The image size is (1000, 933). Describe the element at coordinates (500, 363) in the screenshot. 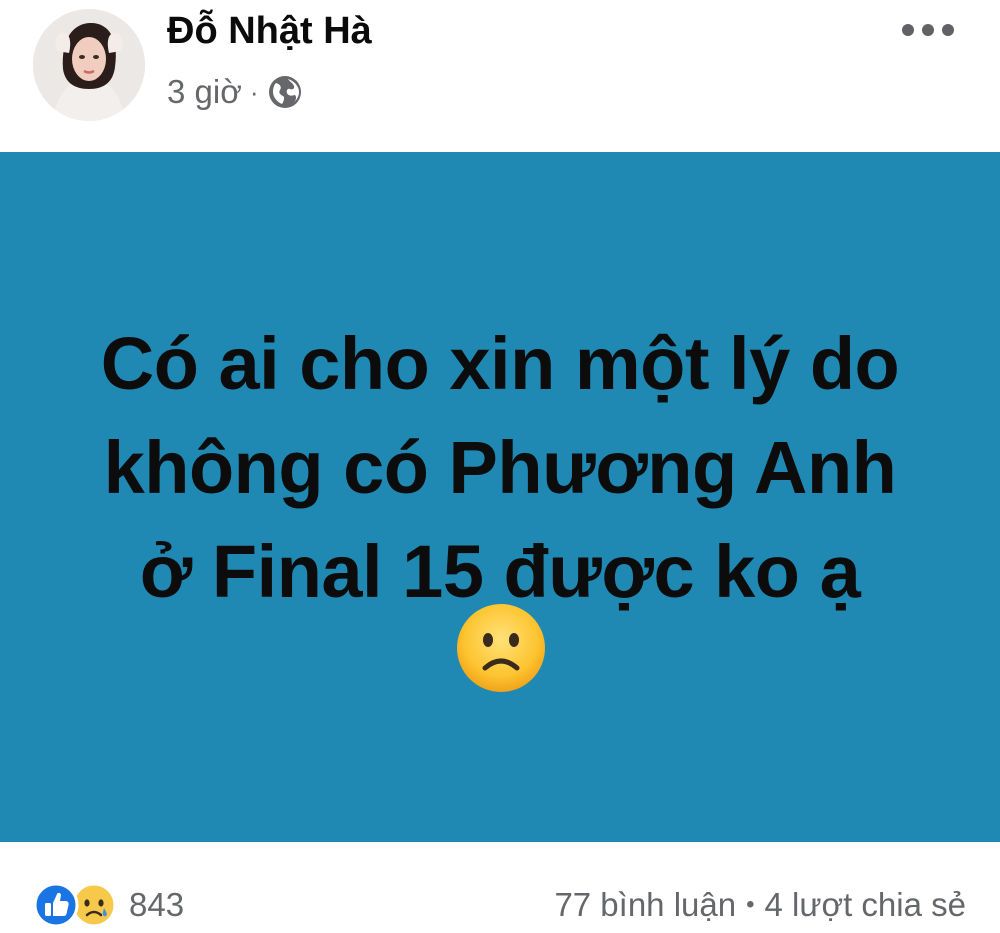

I see `post-text-line: Có ai cho xin một lý do` at that location.